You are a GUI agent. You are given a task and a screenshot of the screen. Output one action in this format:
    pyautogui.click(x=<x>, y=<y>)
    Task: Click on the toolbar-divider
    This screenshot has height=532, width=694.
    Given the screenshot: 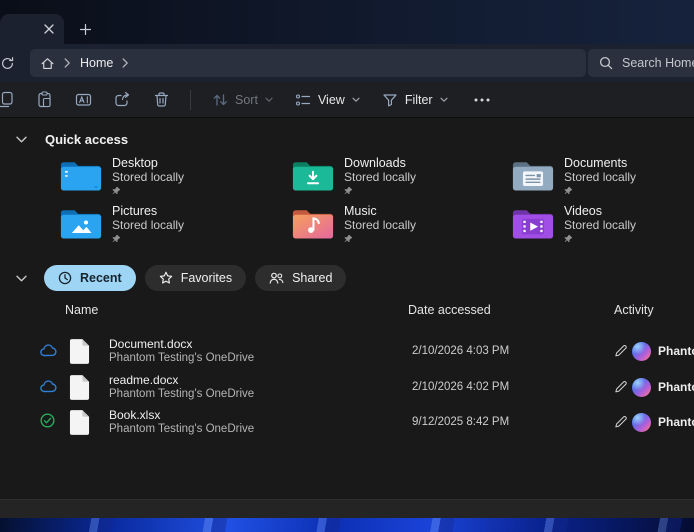 What is the action you would take?
    pyautogui.click(x=190, y=99)
    